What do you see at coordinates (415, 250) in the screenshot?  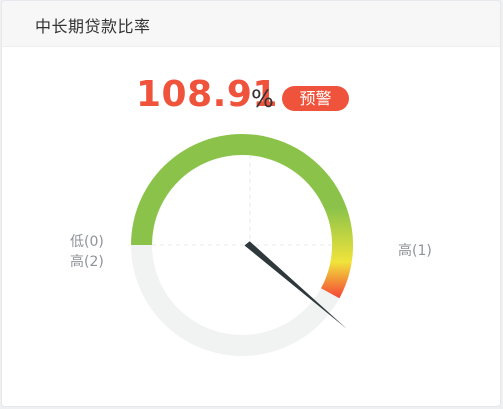 I see `label-high-1: 高(1)` at bounding box center [415, 250].